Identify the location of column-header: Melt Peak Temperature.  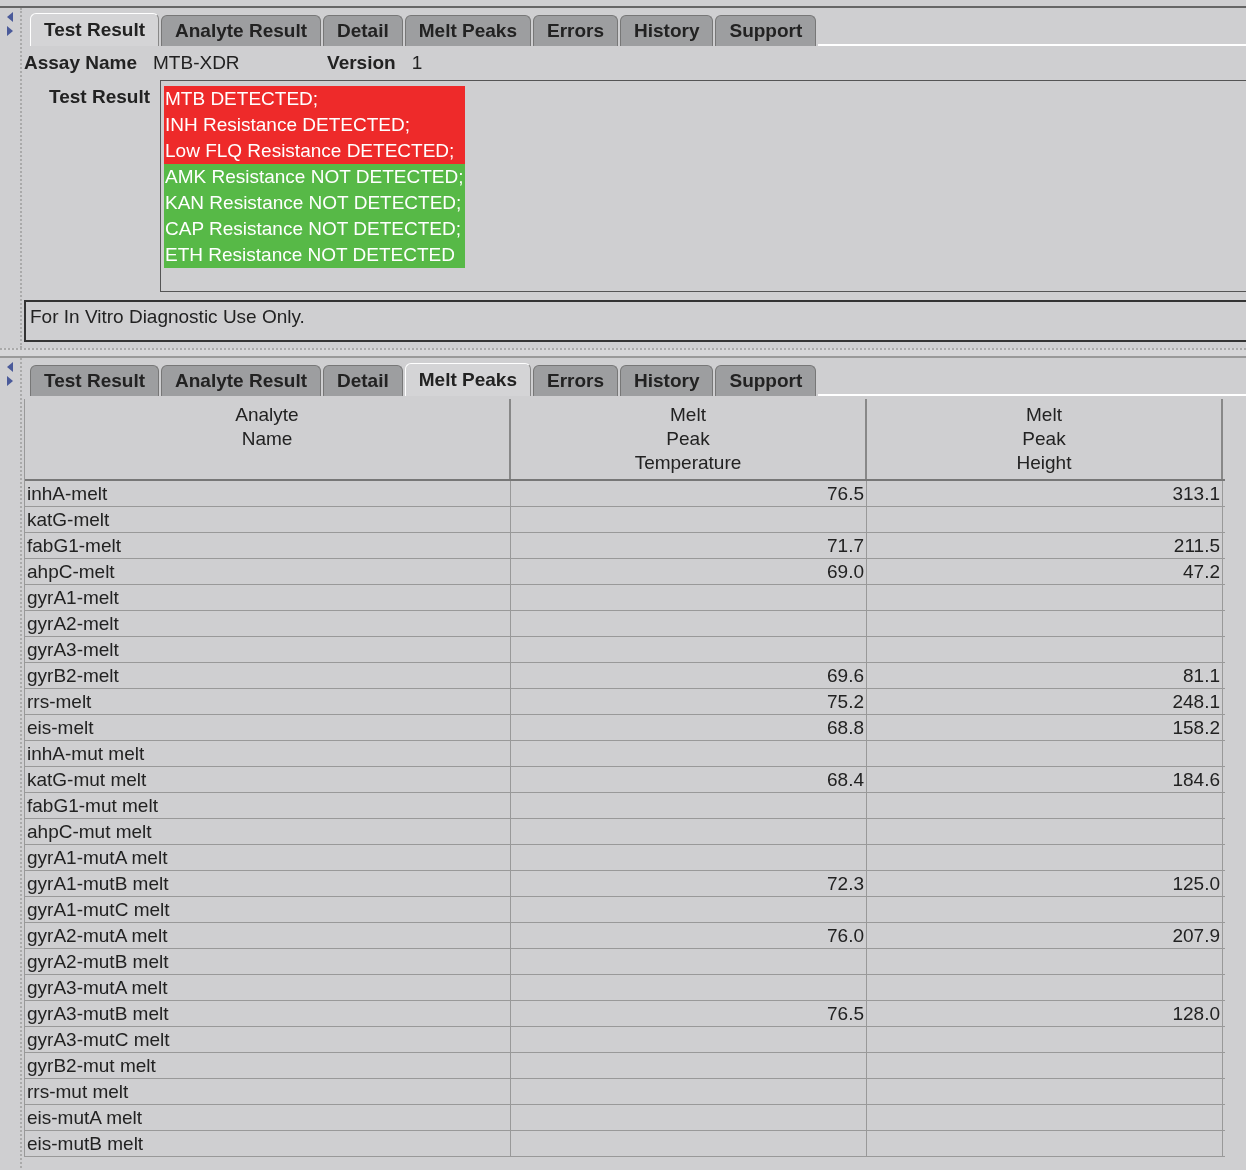
(689, 439).